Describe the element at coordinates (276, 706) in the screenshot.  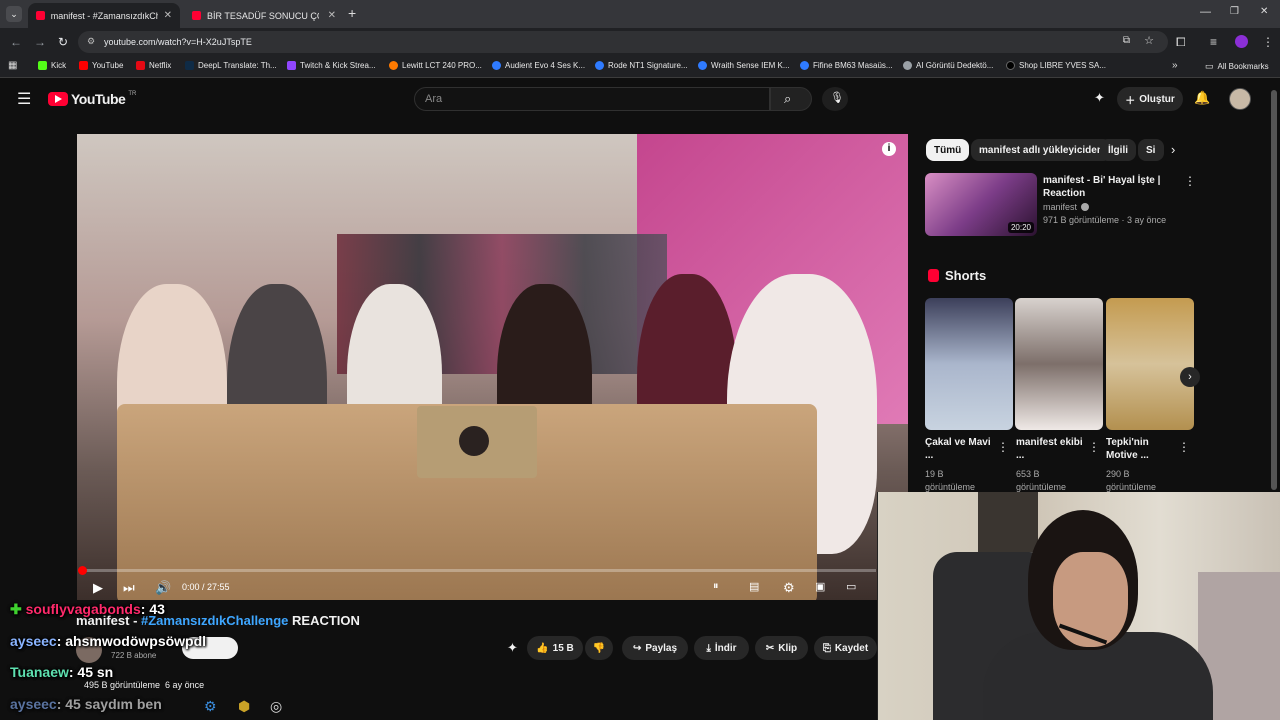
I see `taskbar-app-icon: ◎` at that location.